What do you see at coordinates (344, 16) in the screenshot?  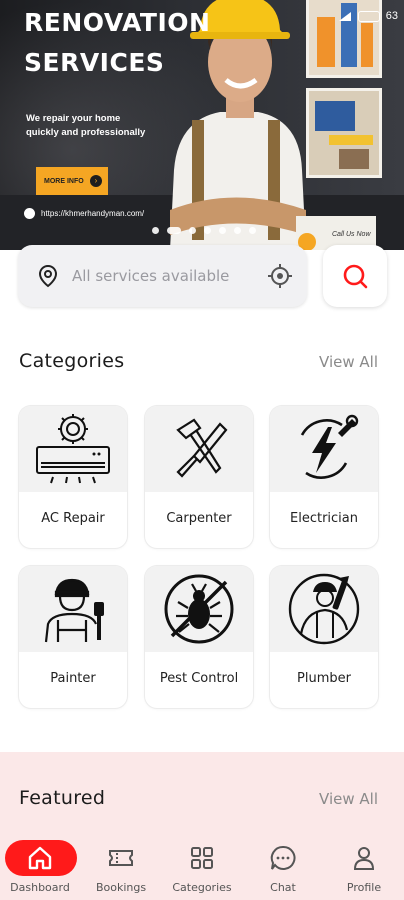 I see `signal-icon` at bounding box center [344, 16].